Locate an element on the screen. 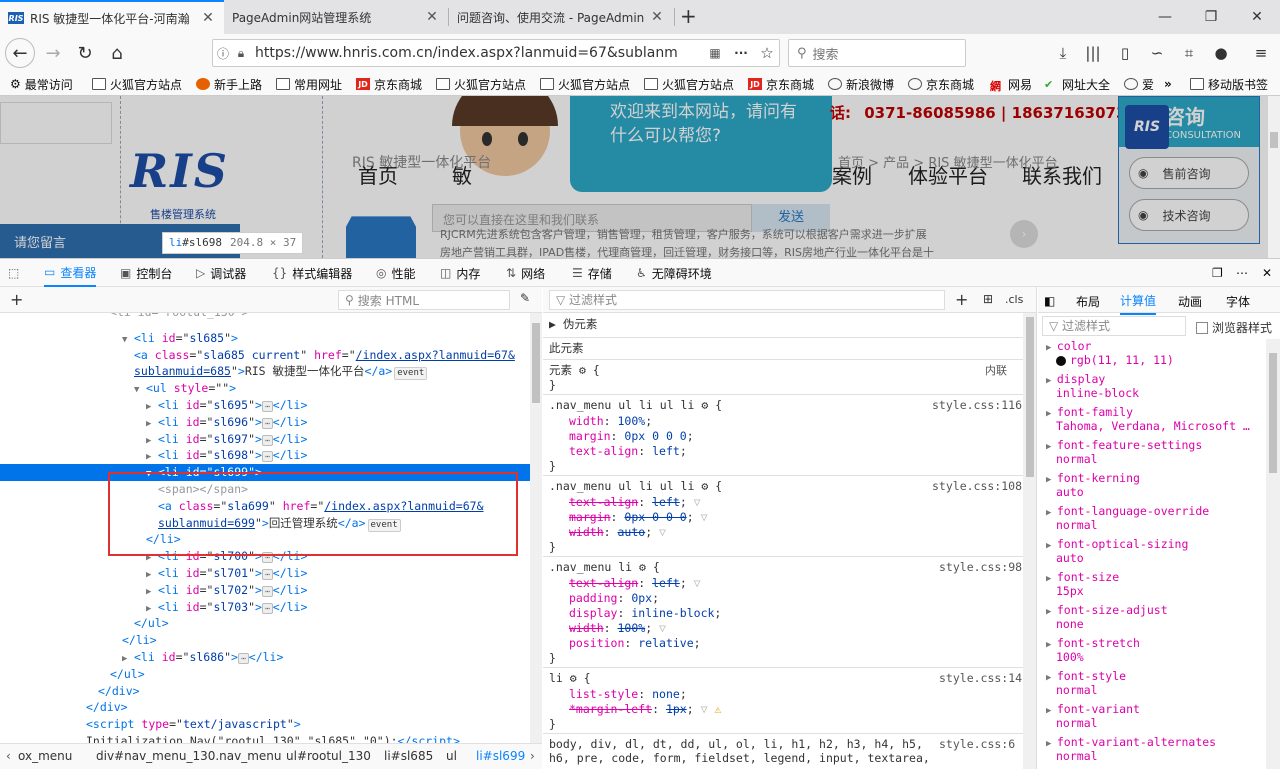  toggle-pseudo-icon: ⊞ is located at coordinates (988, 299).